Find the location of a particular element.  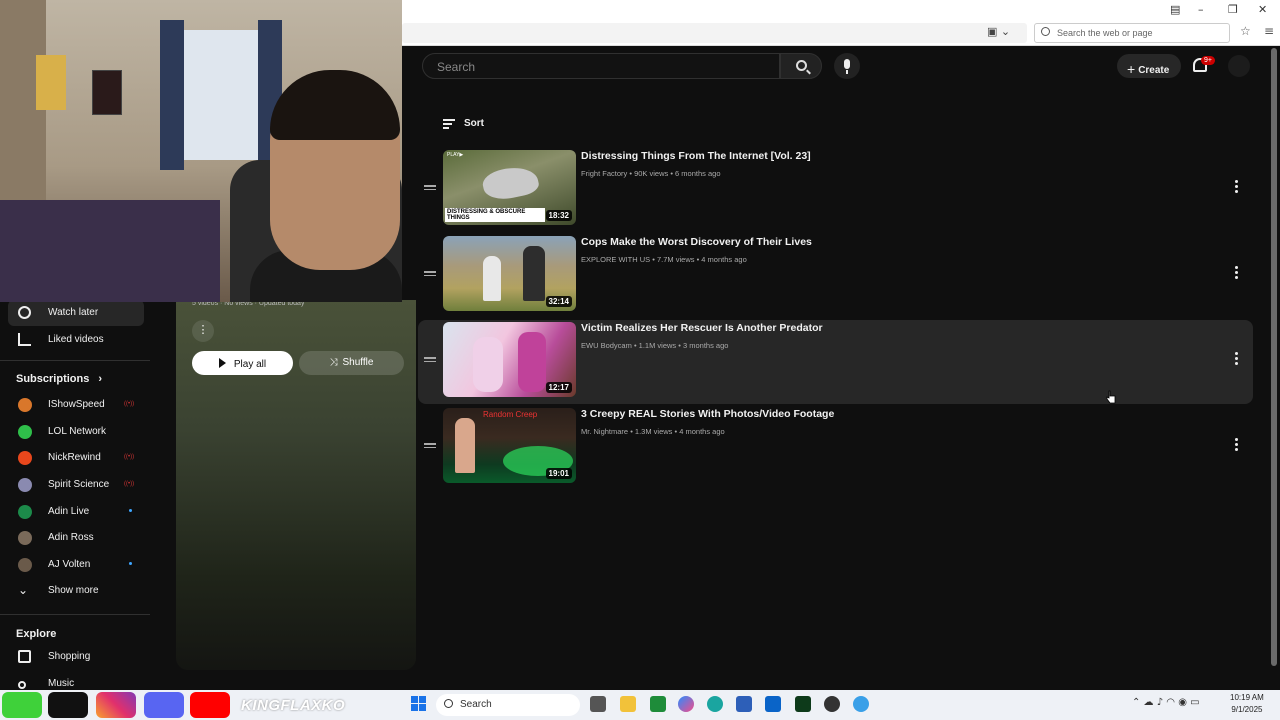

thumb-caption: Random Creep is located at coordinates (510, 414).